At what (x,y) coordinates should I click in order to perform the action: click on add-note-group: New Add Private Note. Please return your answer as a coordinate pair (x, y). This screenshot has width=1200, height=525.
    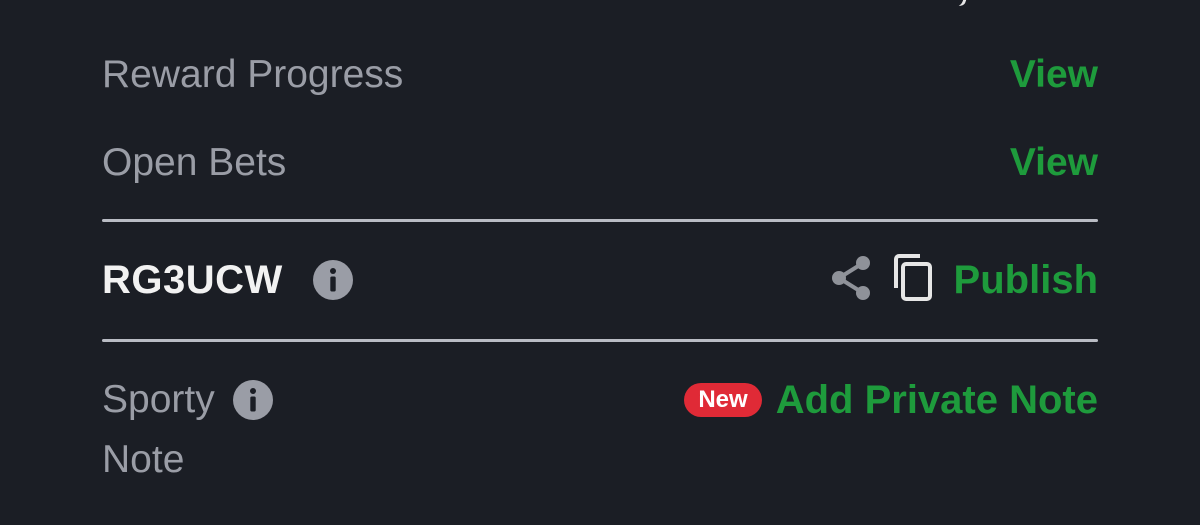
    Looking at the image, I should click on (891, 400).